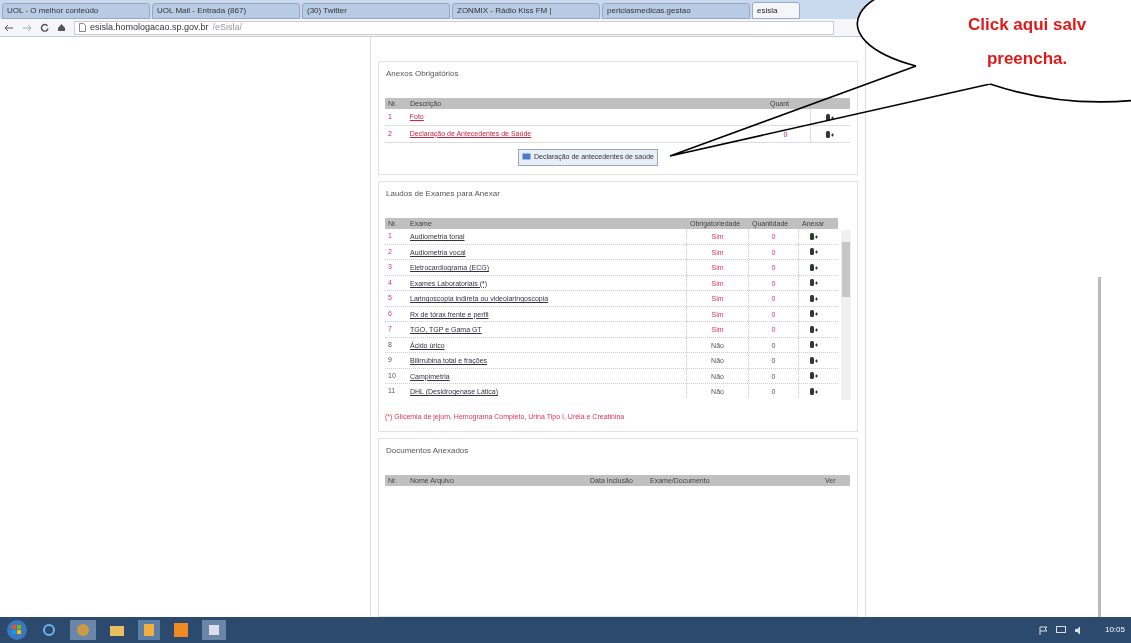 This screenshot has width=1131, height=643. What do you see at coordinates (1078, 630) in the screenshot?
I see `speaker-icon` at bounding box center [1078, 630].